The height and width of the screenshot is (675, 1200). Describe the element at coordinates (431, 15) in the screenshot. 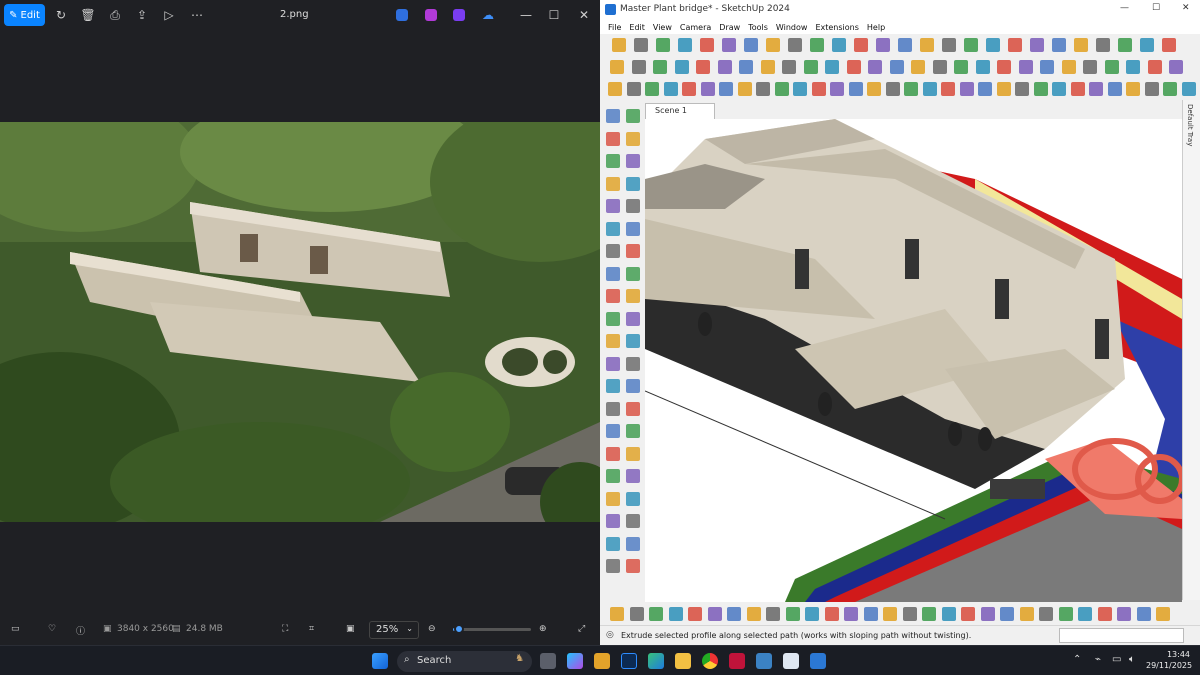

I see `clipchamp-icon` at that location.